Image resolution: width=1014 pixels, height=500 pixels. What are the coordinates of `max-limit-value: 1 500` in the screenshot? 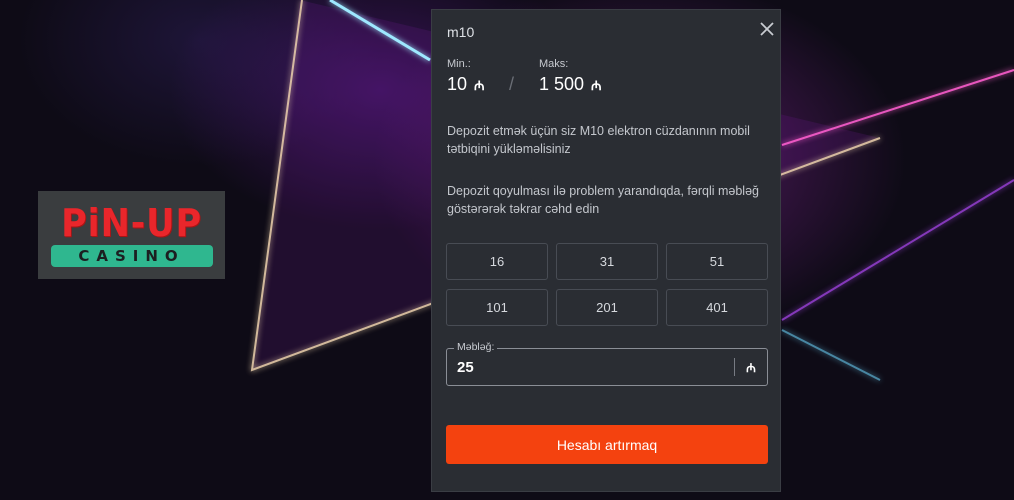 It's located at (562, 84).